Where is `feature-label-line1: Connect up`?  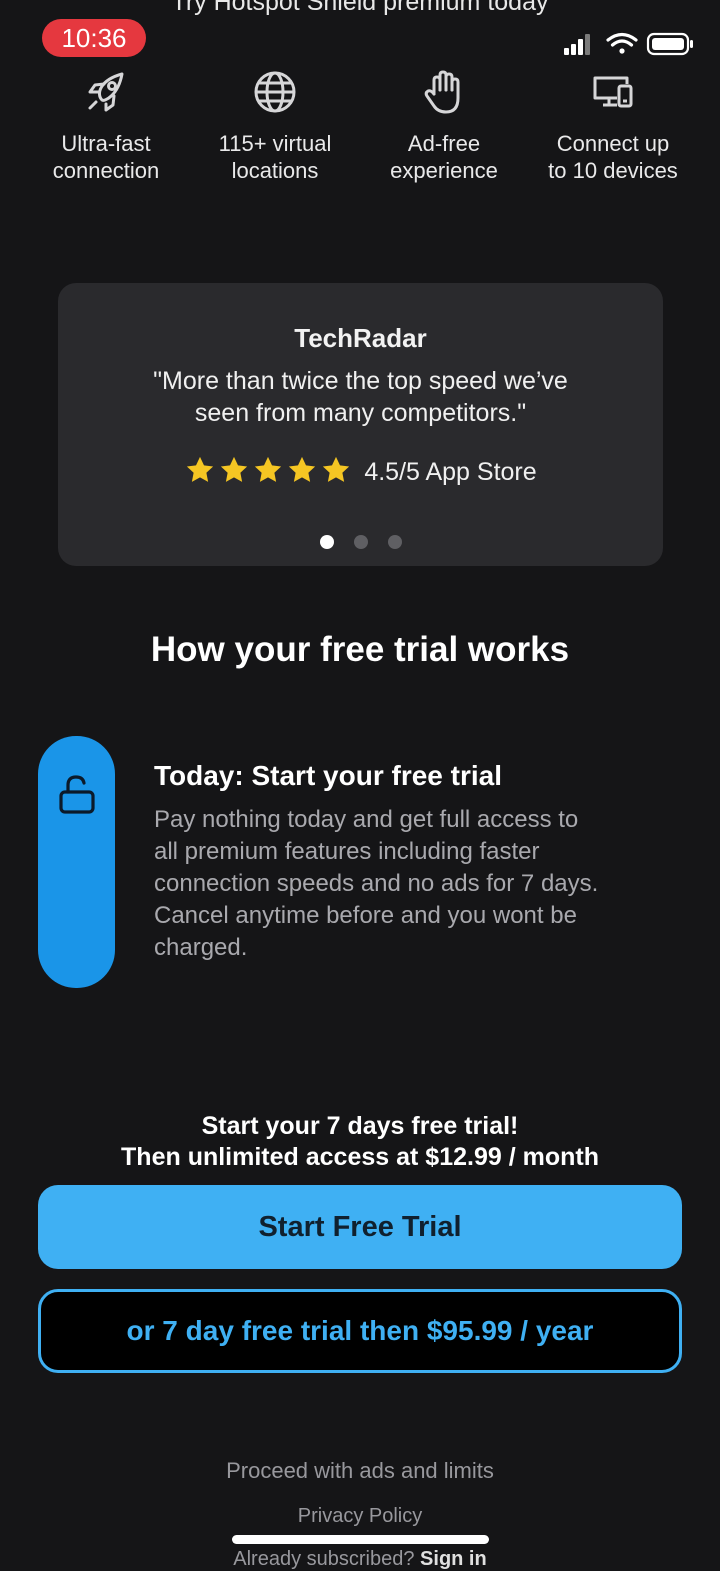 feature-label-line1: Connect up is located at coordinates (613, 143).